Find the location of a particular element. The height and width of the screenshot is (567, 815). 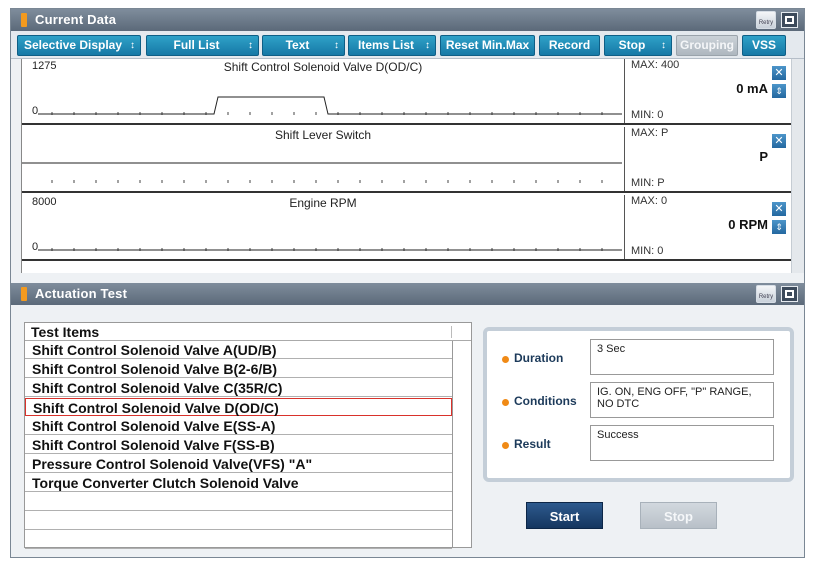

graph-plot: Shift Lever Switch is located at coordinates (323, 159).